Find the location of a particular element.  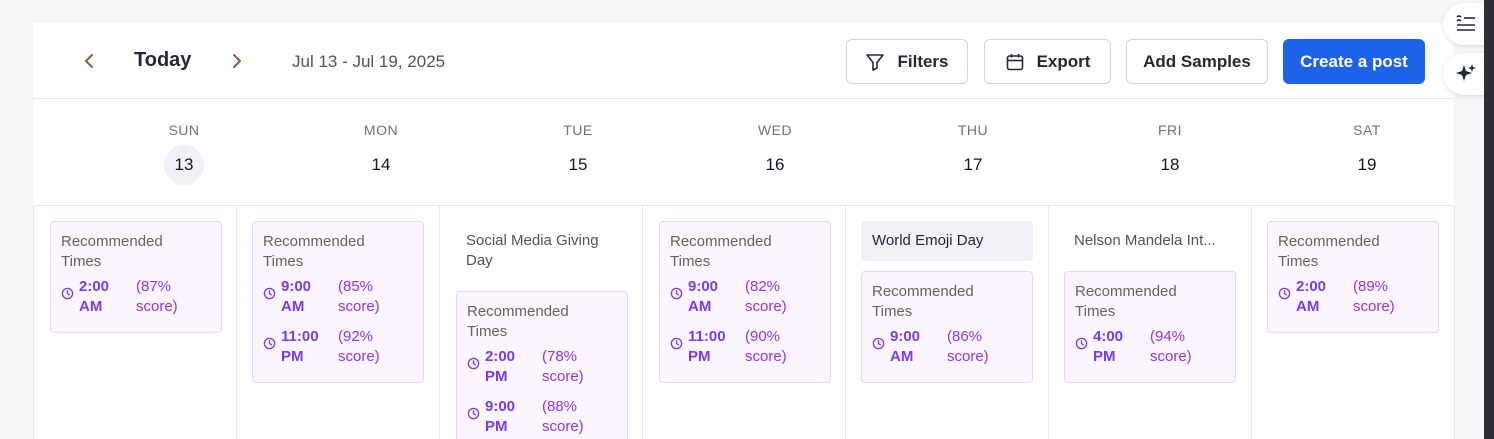

export-button: Export is located at coordinates (1047, 61).